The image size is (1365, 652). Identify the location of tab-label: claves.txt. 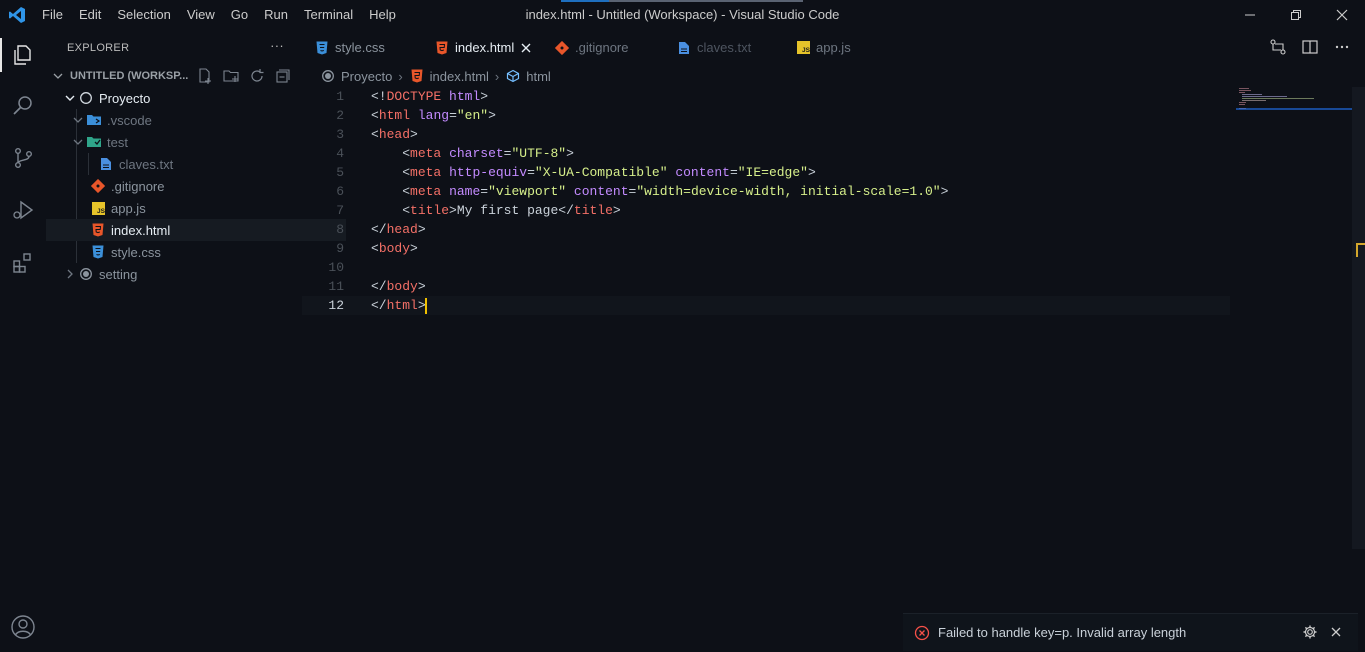
(724, 47).